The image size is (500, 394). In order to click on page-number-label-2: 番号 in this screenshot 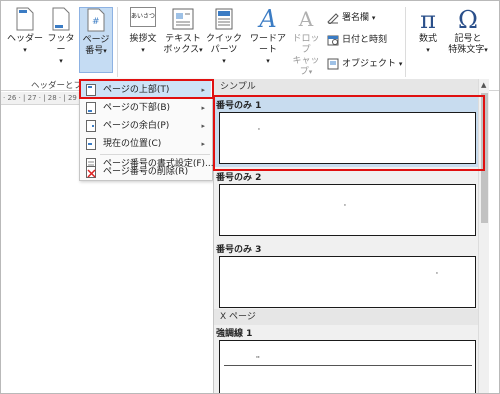, I will do `click(94, 51)`.